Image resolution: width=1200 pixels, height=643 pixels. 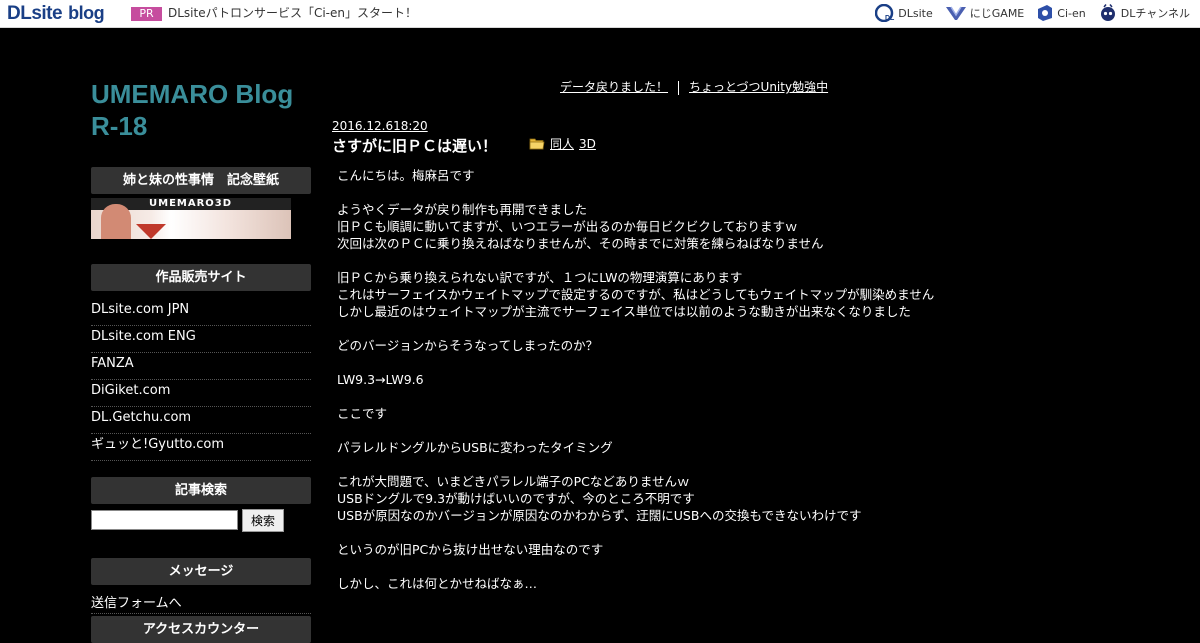 I want to click on search-input, so click(x=164, y=520).